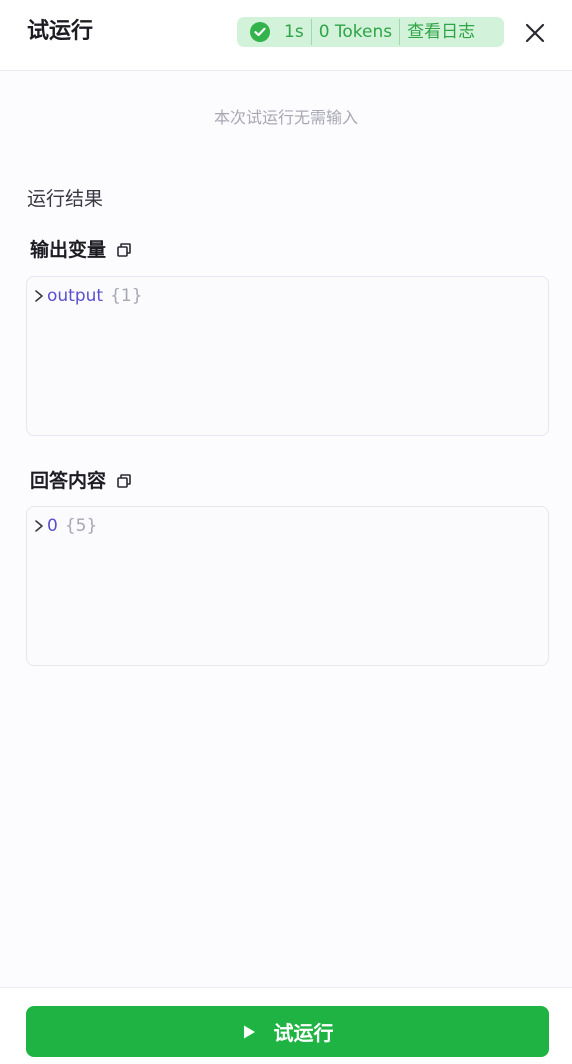  I want to click on output-json-viewer: output {1}, so click(287, 356).